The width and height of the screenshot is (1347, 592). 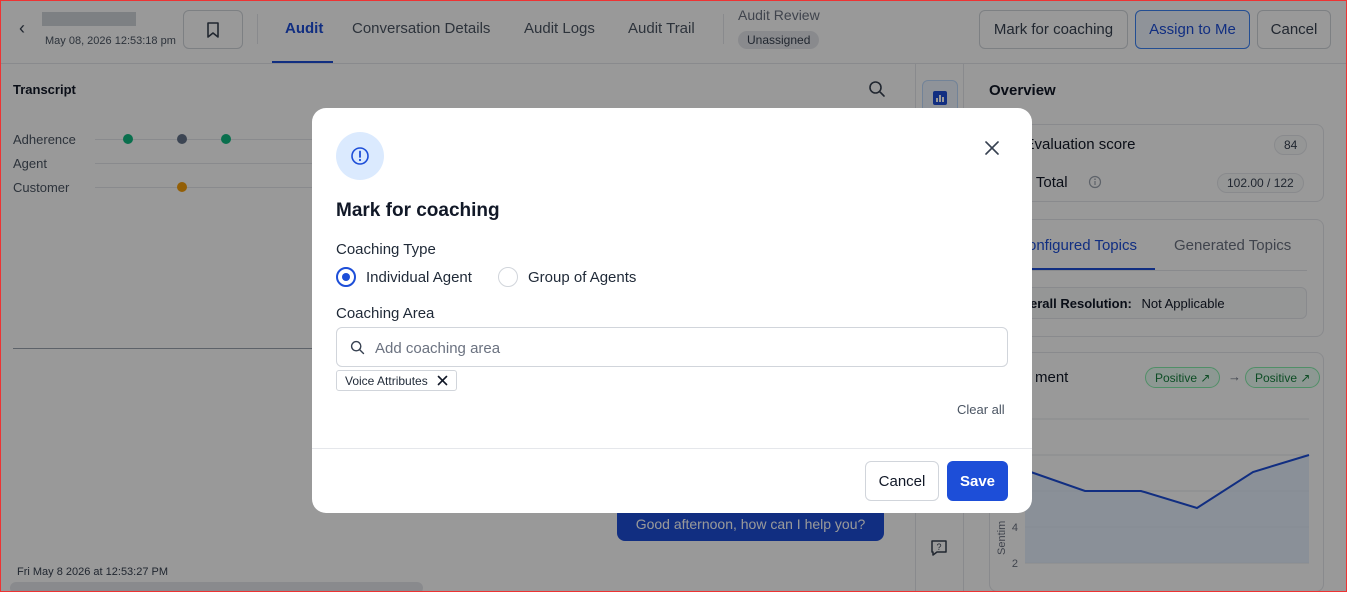 What do you see at coordinates (346, 277) in the screenshot?
I see `radio-individual-agent` at bounding box center [346, 277].